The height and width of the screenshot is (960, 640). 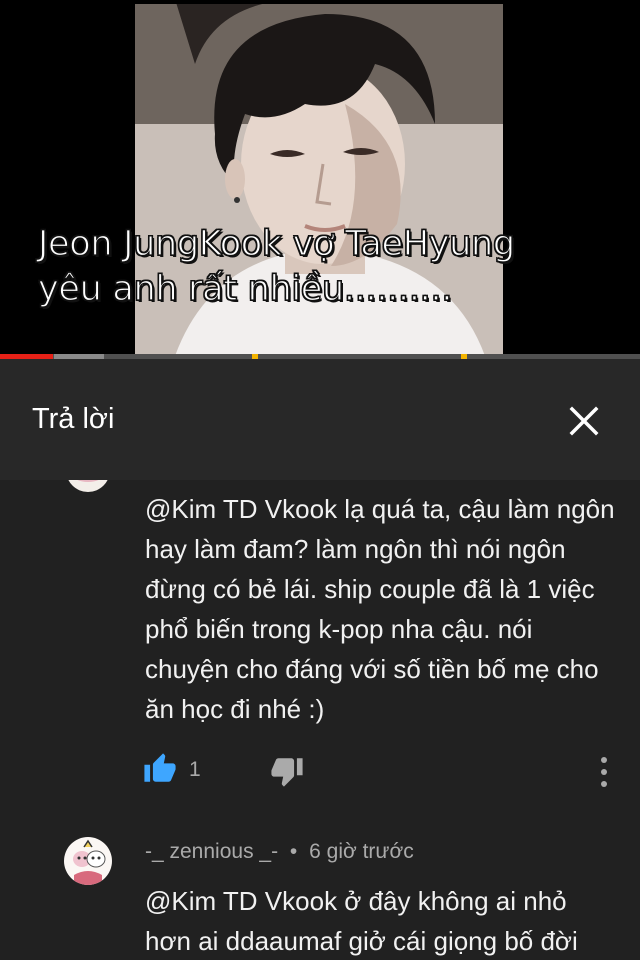 What do you see at coordinates (211, 851) in the screenshot?
I see `comment-author: -_ zennious _-` at bounding box center [211, 851].